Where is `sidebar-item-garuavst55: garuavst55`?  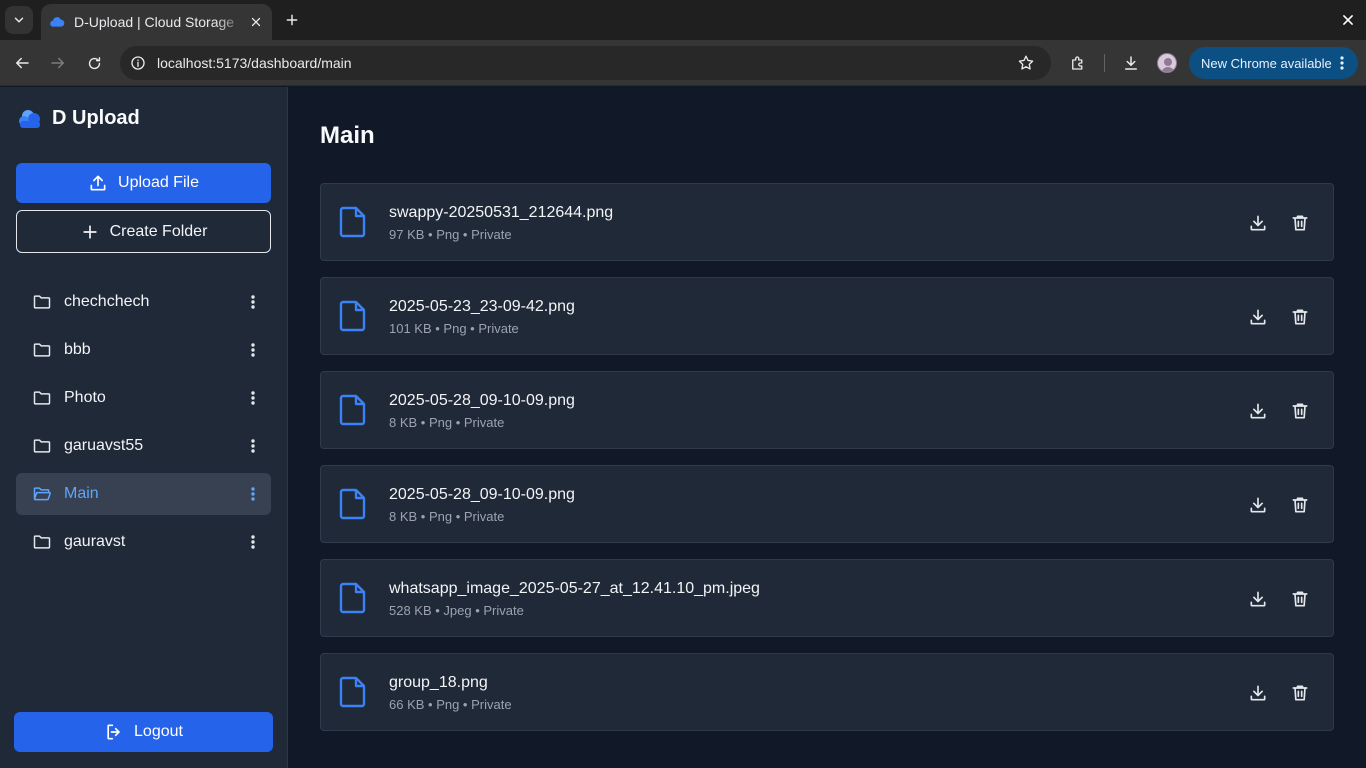 sidebar-item-garuavst55: garuavst55 is located at coordinates (143, 446).